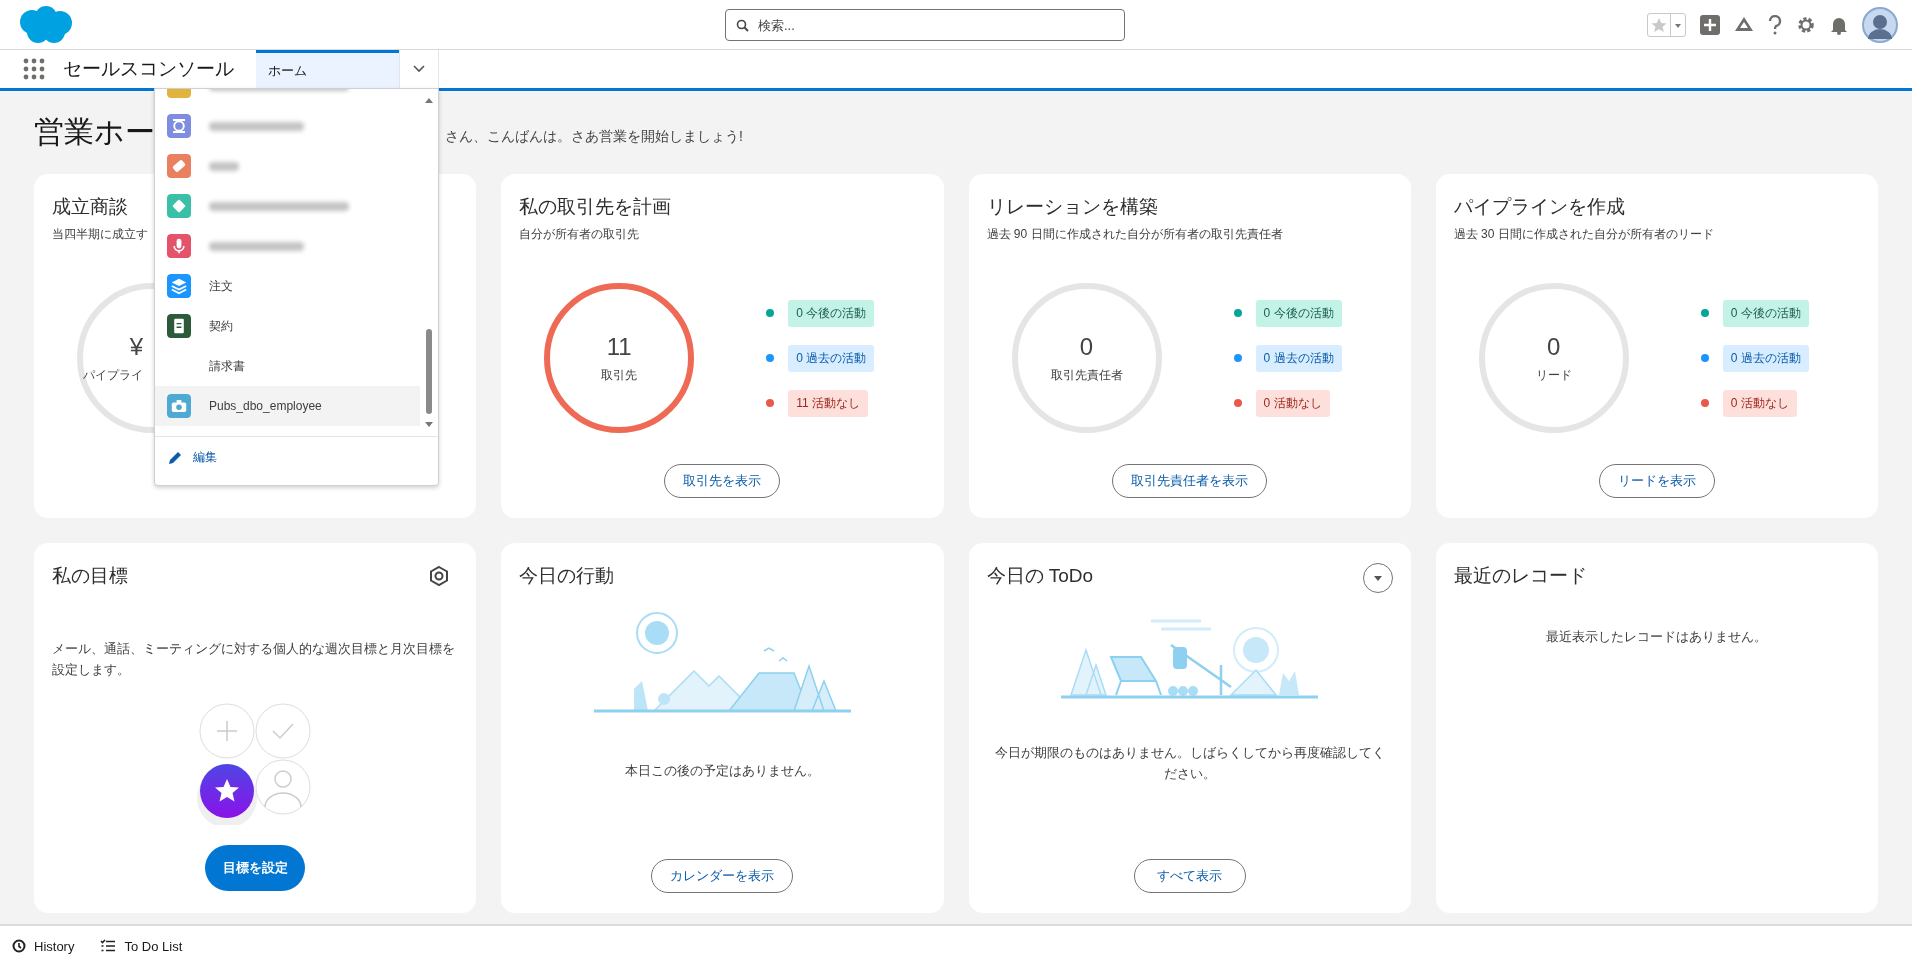  Describe the element at coordinates (1520, 576) in the screenshot. I see `card-title: 最近のレコード` at that location.